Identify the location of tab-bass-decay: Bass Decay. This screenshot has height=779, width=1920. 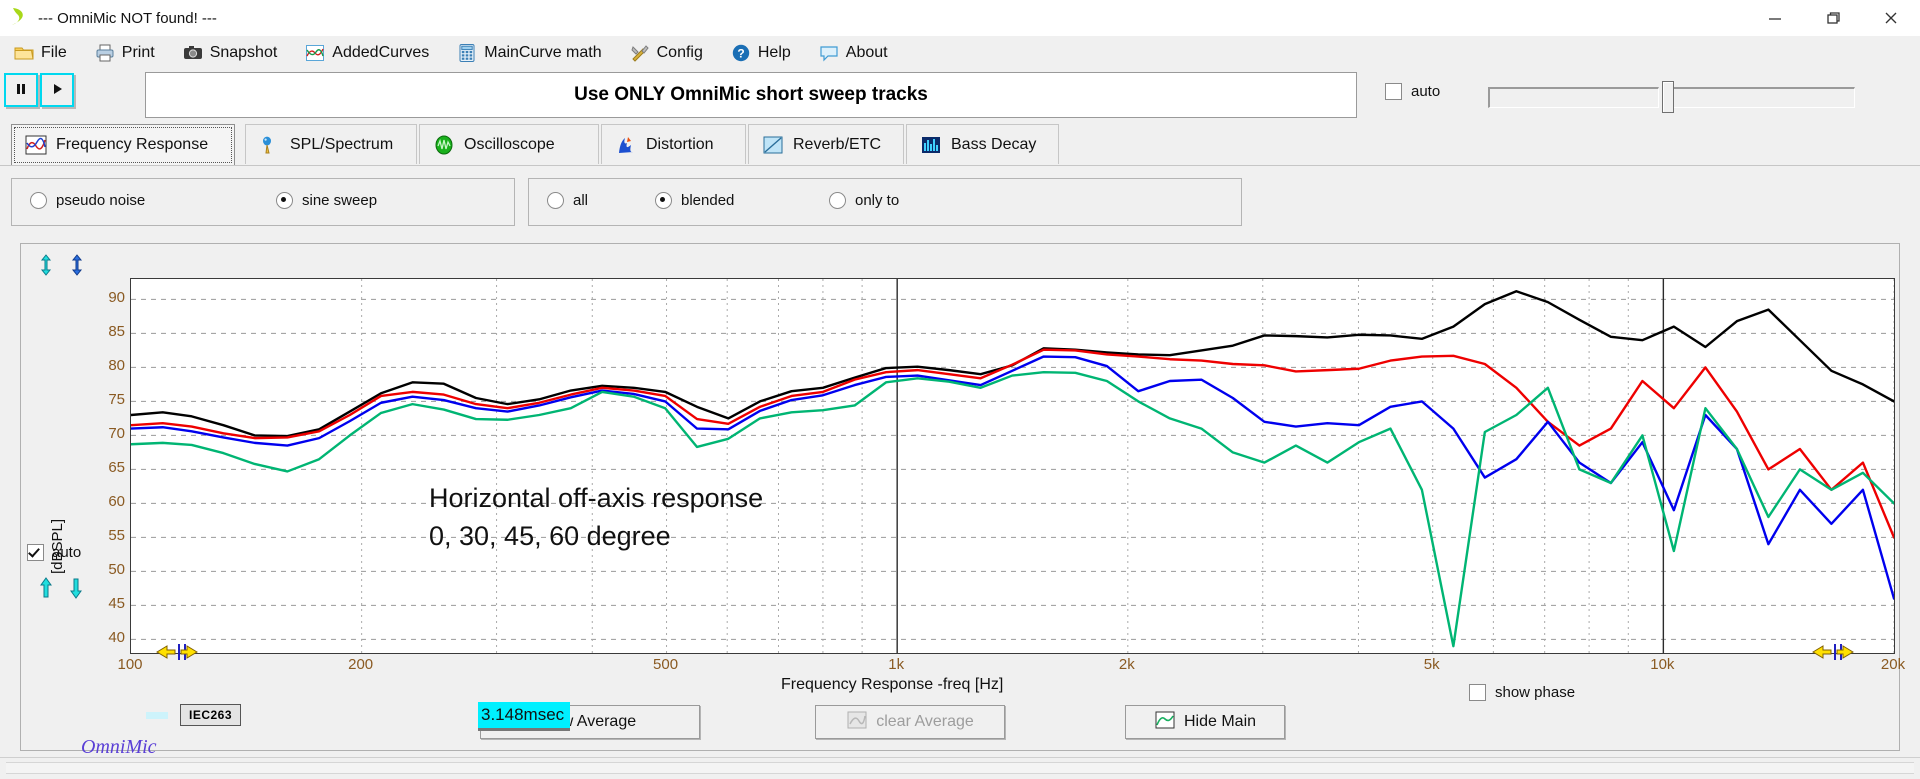
(982, 144).